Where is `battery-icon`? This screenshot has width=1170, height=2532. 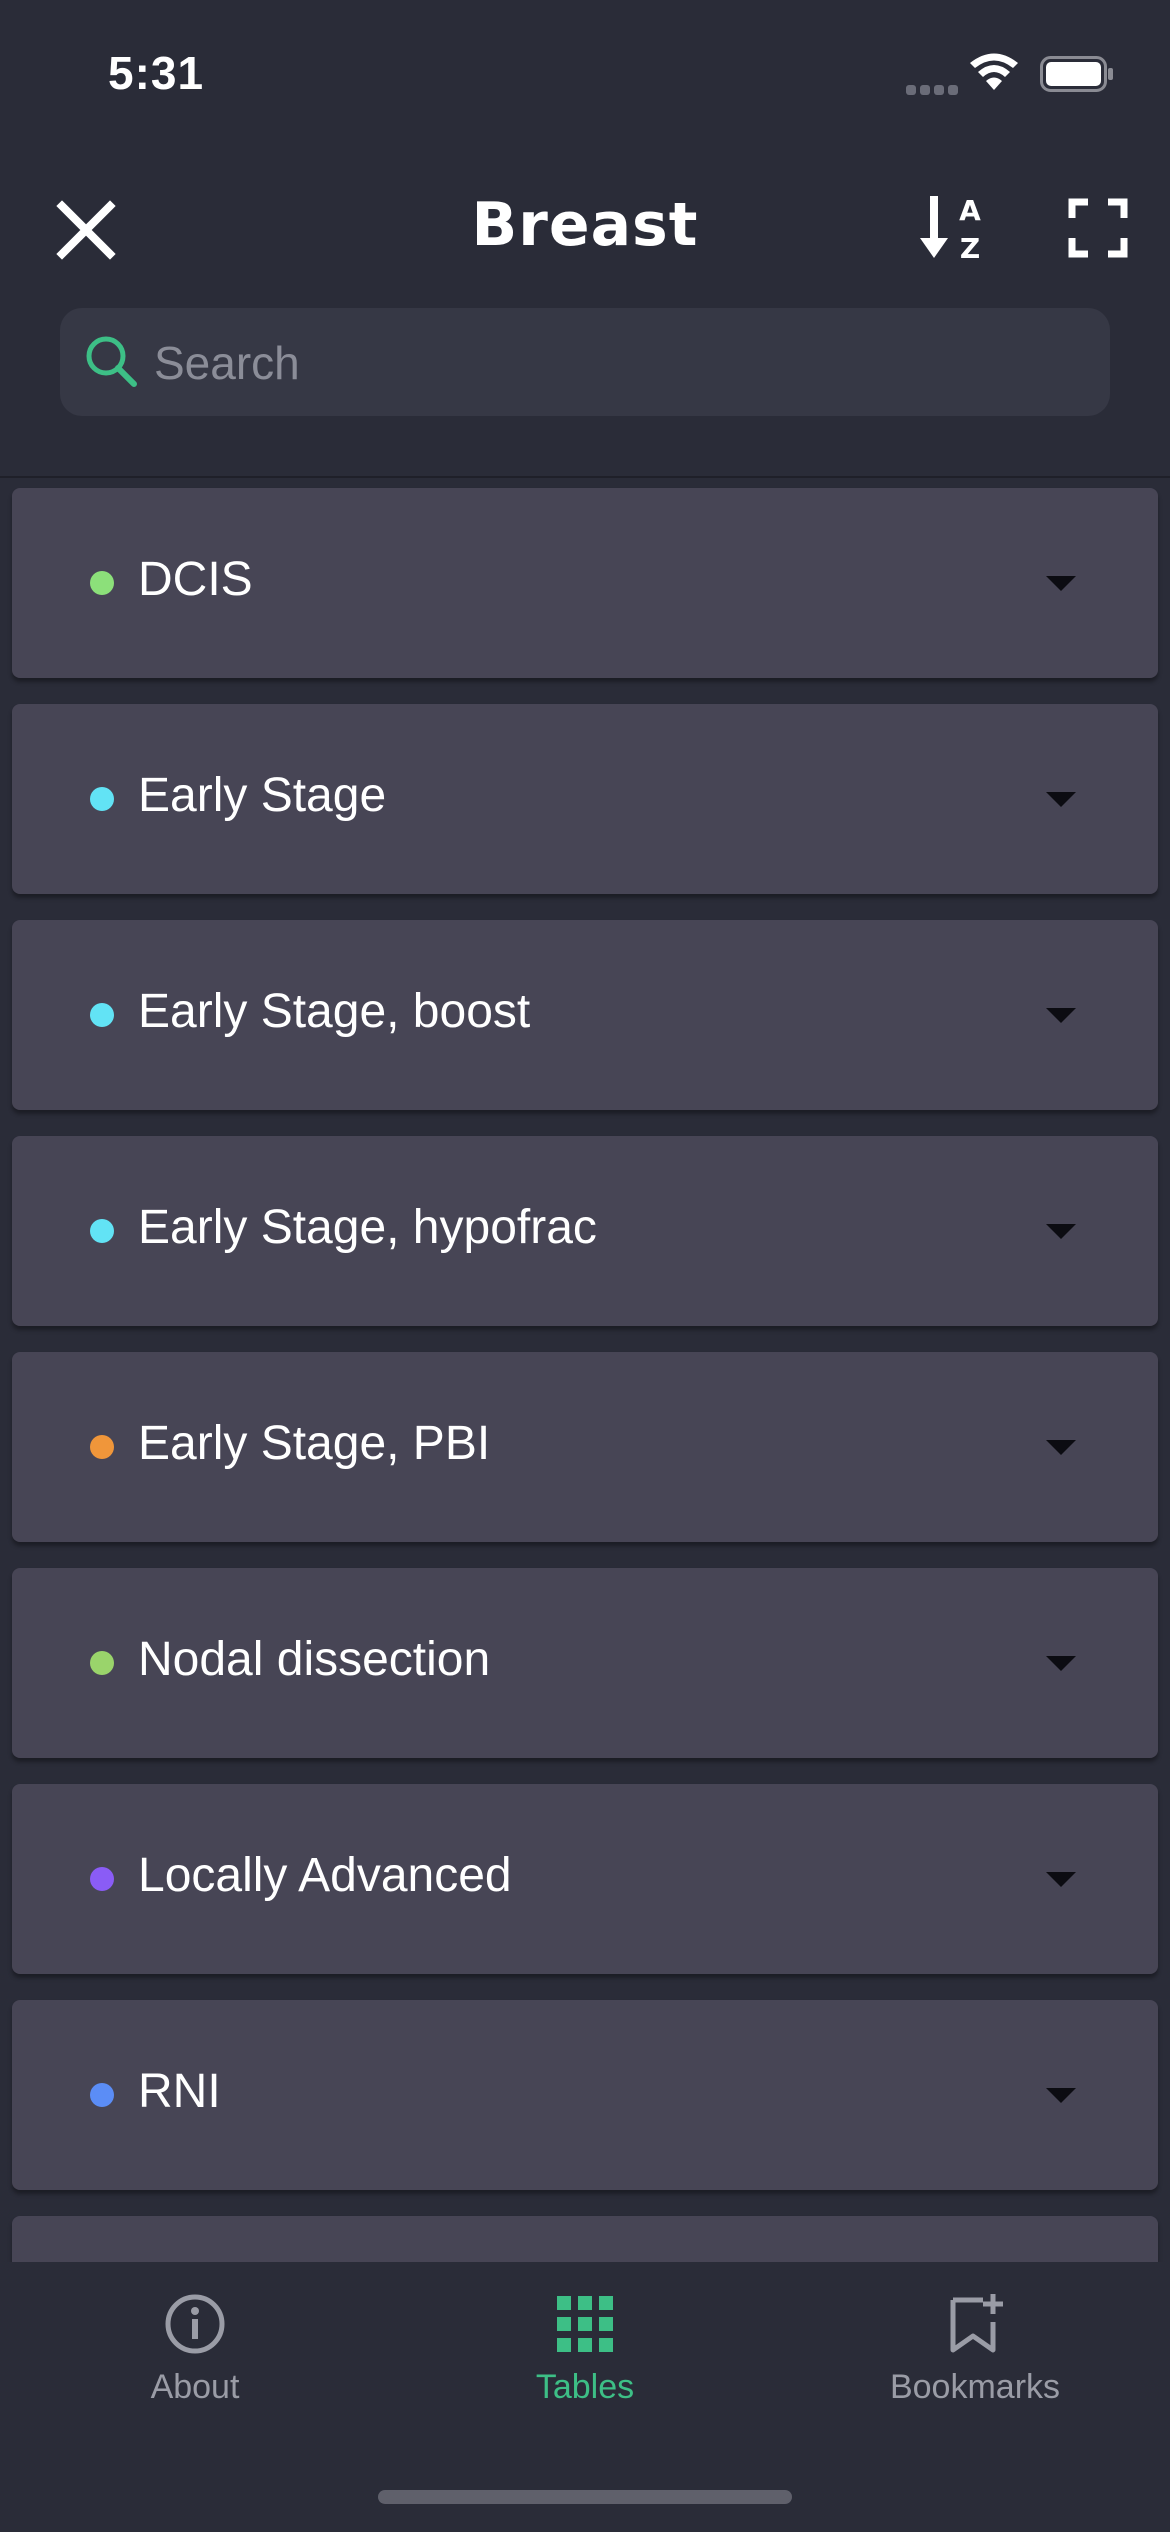
battery-icon is located at coordinates (1076, 74).